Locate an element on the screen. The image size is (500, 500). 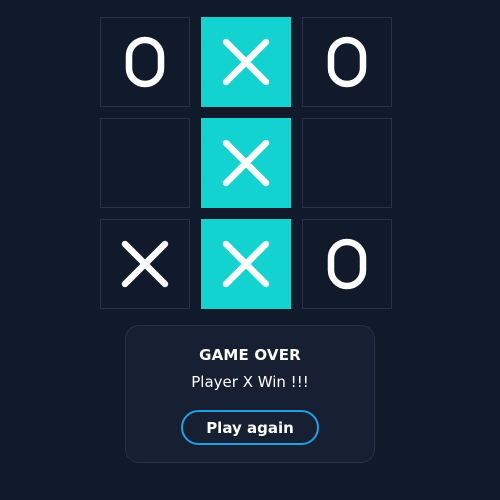
game-result-panel: GAME OVER Player X Win !!! Play again is located at coordinates (250, 394).